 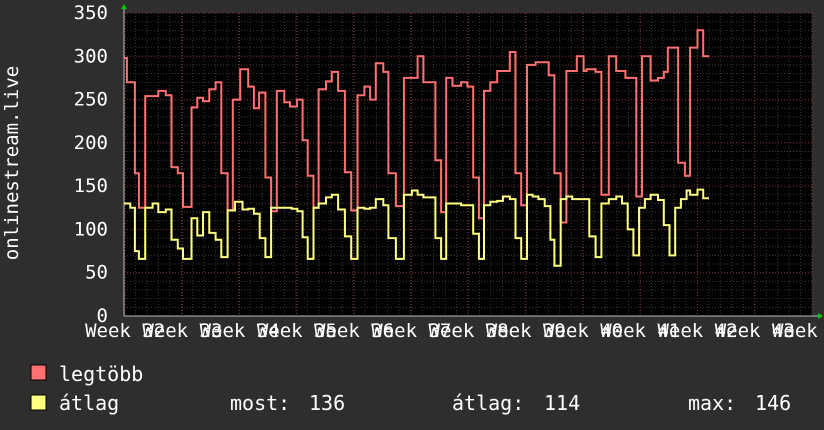 What do you see at coordinates (86, 388) in the screenshot?
I see `legend: legtöbb átlag` at bounding box center [86, 388].